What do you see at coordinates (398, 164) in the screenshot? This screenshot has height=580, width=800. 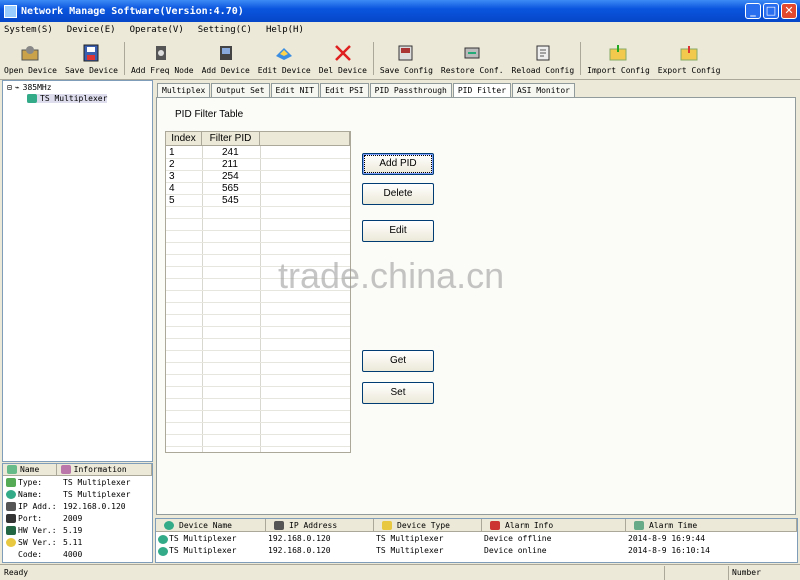 I see `add-pid-button: Add PID` at bounding box center [398, 164].